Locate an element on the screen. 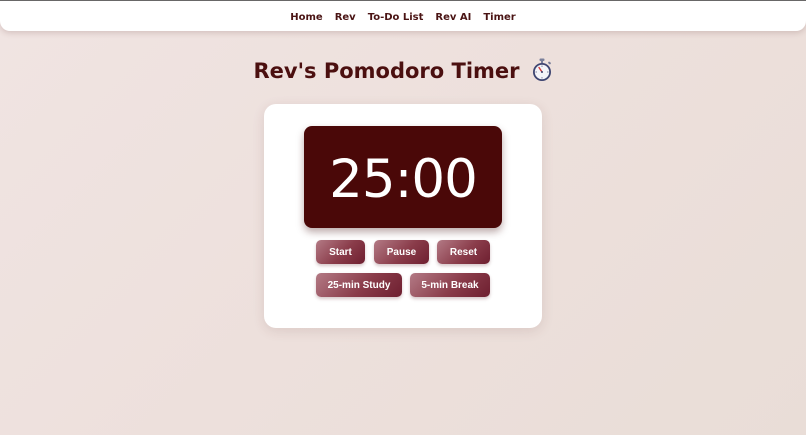 The image size is (806, 435). timer-display: 25:00 is located at coordinates (403, 177).